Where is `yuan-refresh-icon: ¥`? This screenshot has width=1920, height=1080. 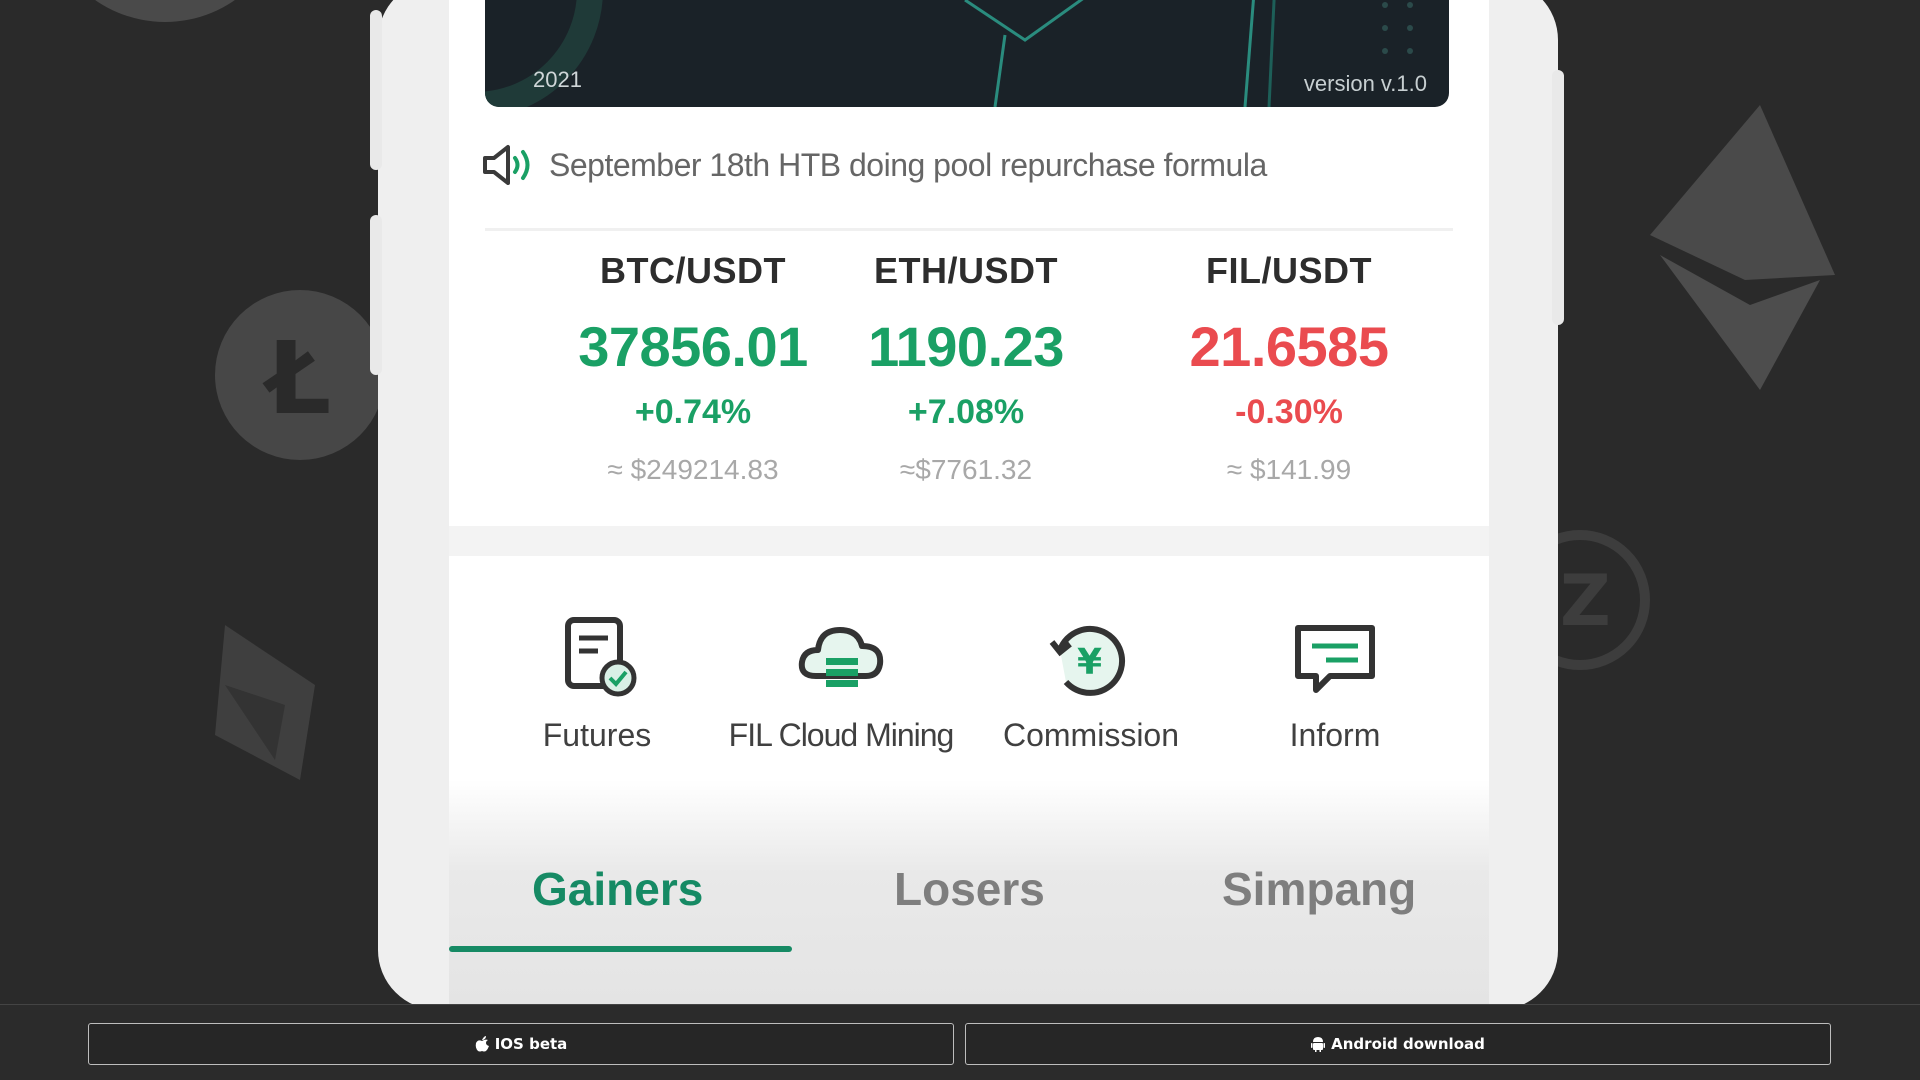 yuan-refresh-icon: ¥ is located at coordinates (1087, 660).